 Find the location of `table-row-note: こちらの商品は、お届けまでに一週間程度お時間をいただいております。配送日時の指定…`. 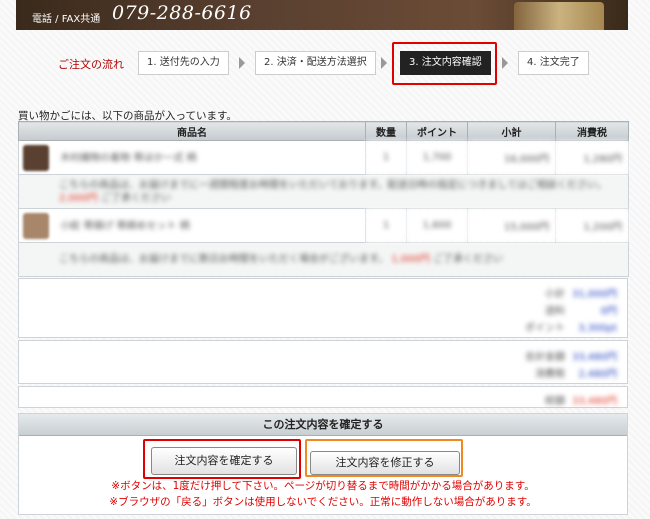

table-row-note: こちらの商品は、お届けまでに一週間程度お時間をいただいております。配送日時の指定… is located at coordinates (323, 191).